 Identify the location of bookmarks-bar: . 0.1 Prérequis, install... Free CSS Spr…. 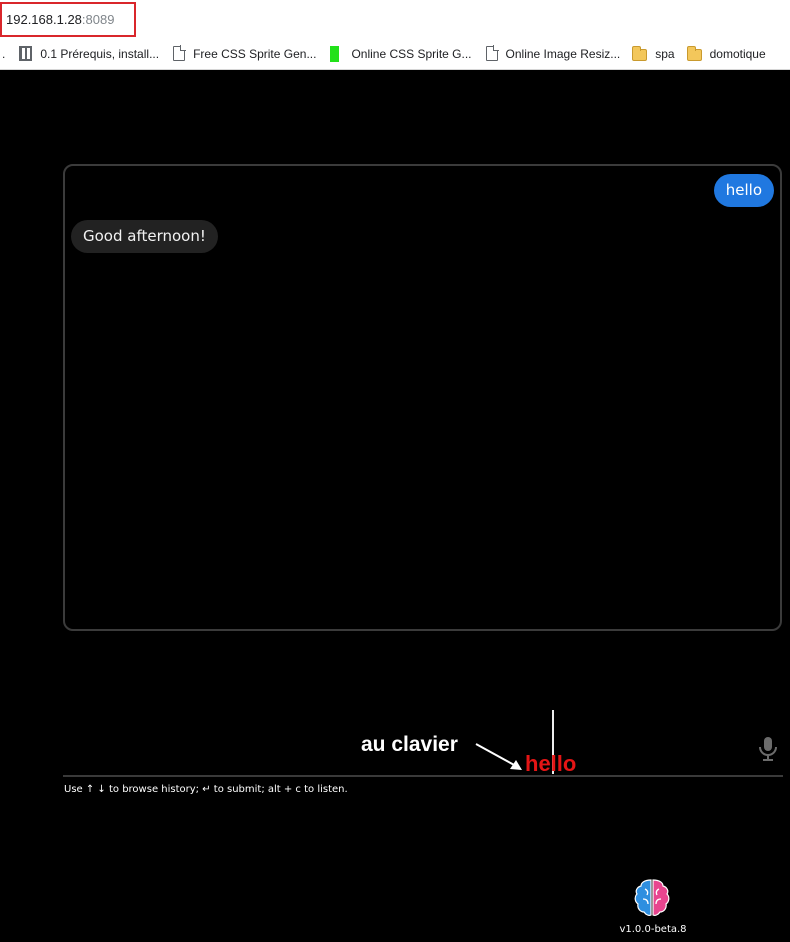
(395, 54).